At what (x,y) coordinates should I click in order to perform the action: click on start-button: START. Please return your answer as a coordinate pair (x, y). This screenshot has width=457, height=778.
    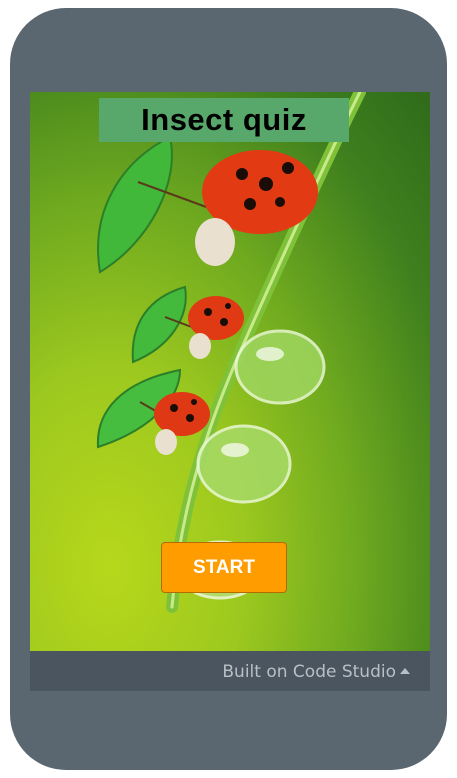
    Looking at the image, I should click on (224, 567).